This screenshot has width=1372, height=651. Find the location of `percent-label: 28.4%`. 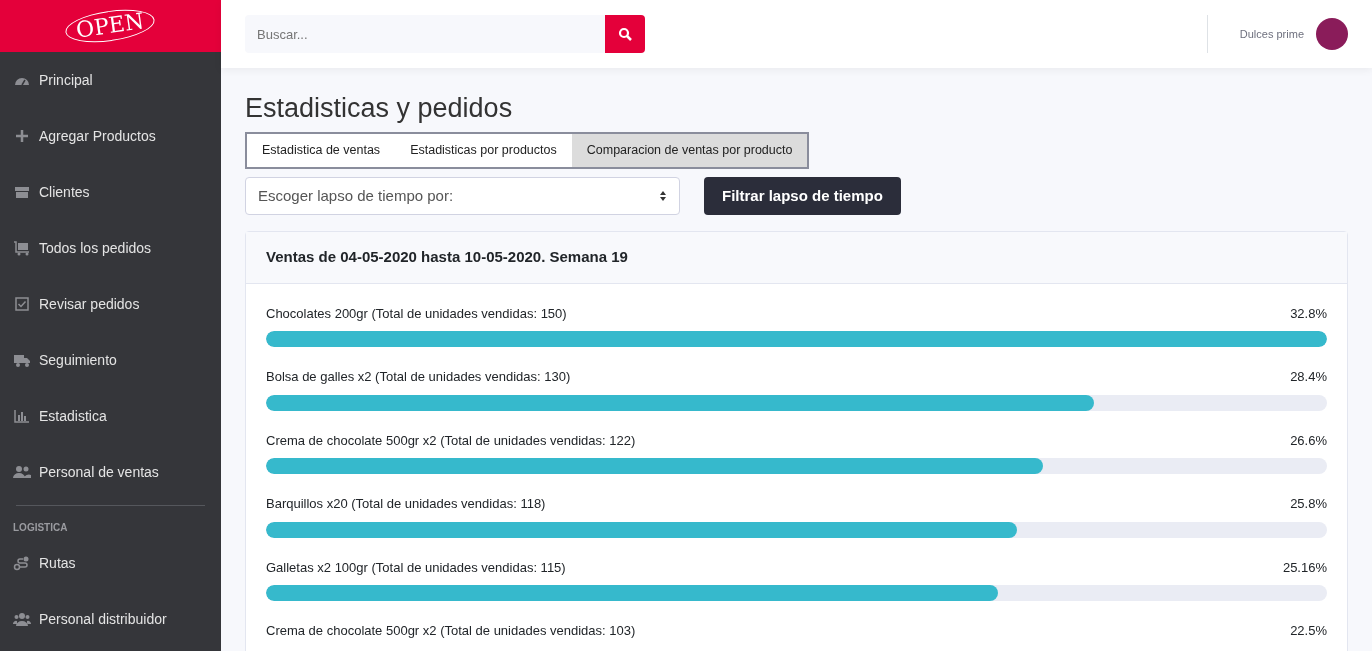

percent-label: 28.4% is located at coordinates (1308, 377).